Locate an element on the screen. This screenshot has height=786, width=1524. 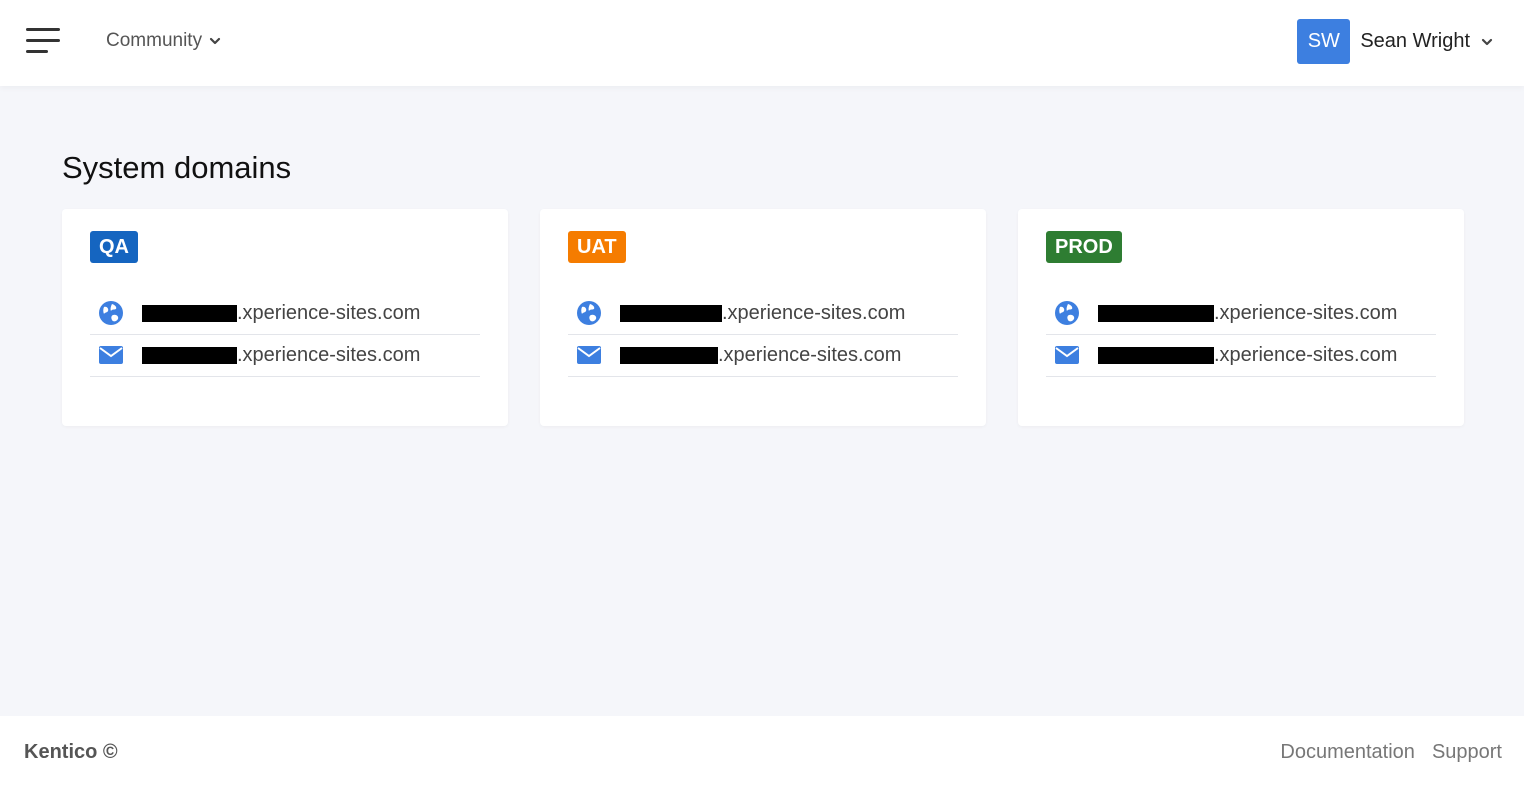
environment-badge: PROD is located at coordinates (1084, 247).